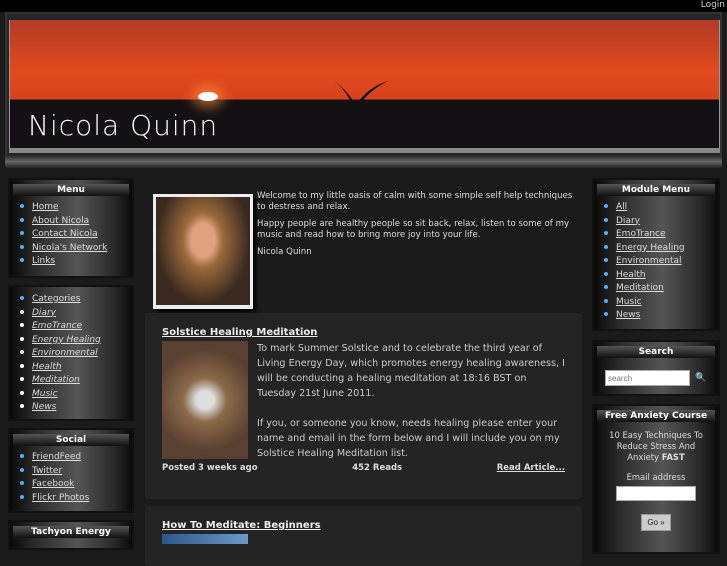  I want to click on search-input, so click(647, 378).